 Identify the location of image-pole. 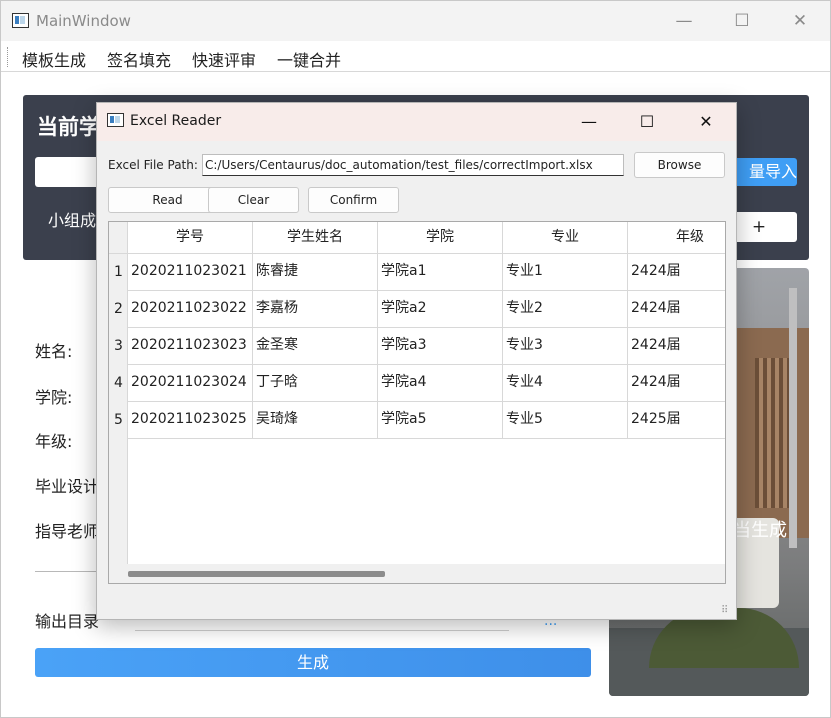
(793, 418).